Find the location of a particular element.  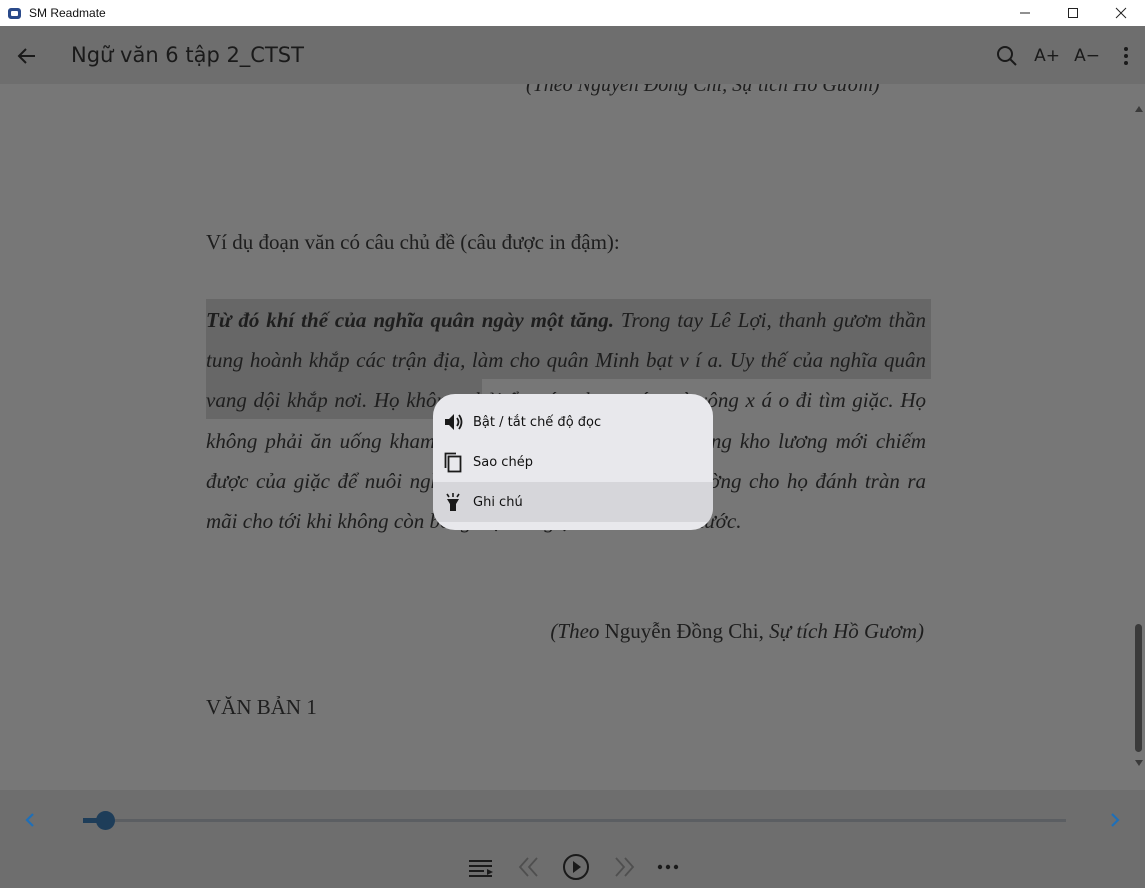

menu-item-copy: Sao chép is located at coordinates (573, 462).